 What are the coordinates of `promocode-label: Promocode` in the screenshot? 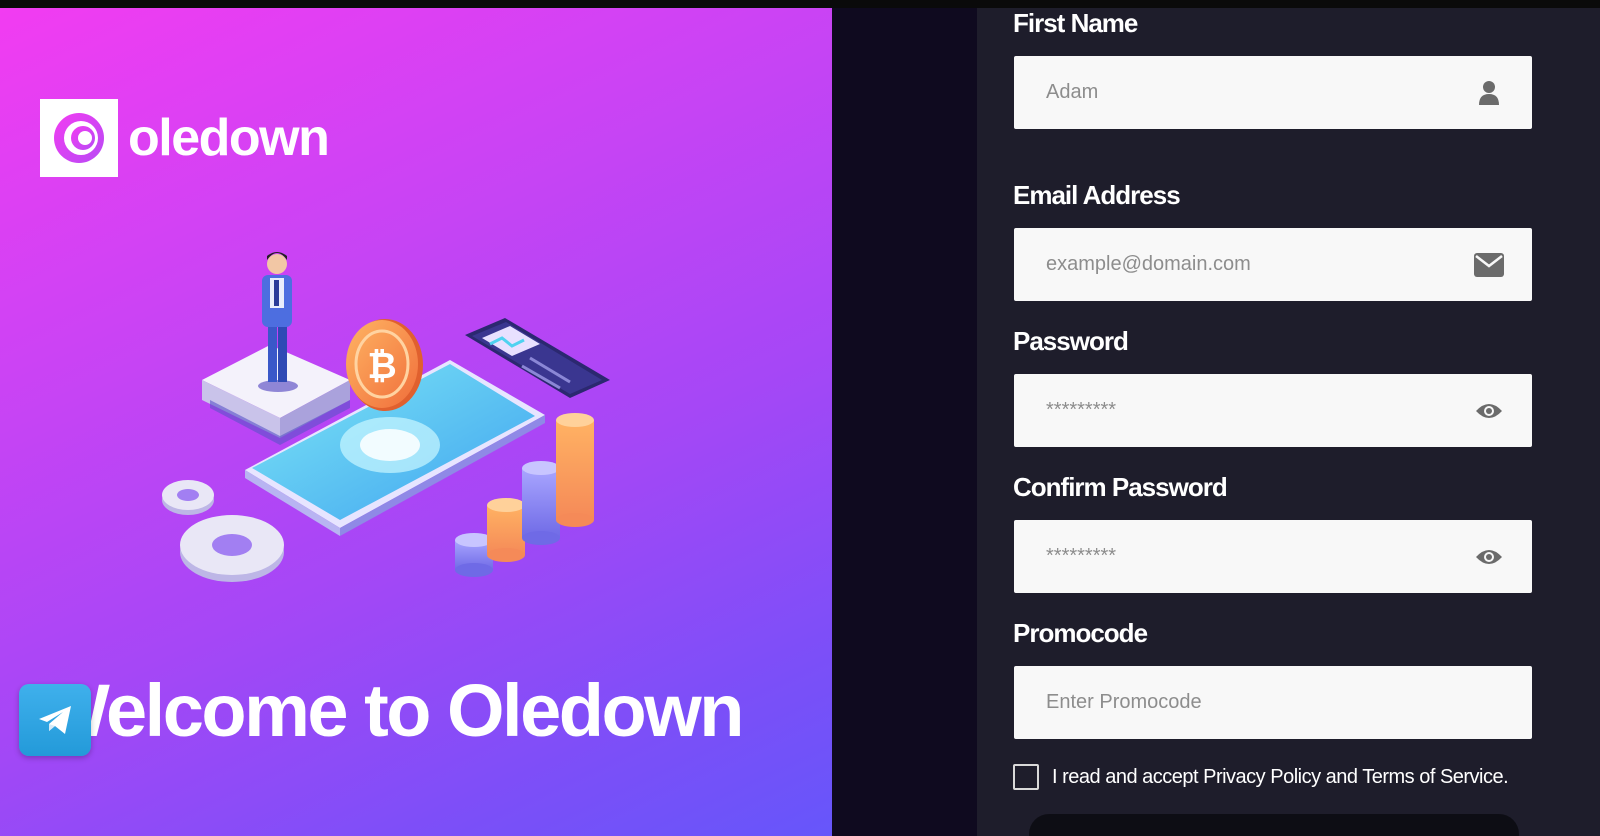 It's located at (1080, 633).